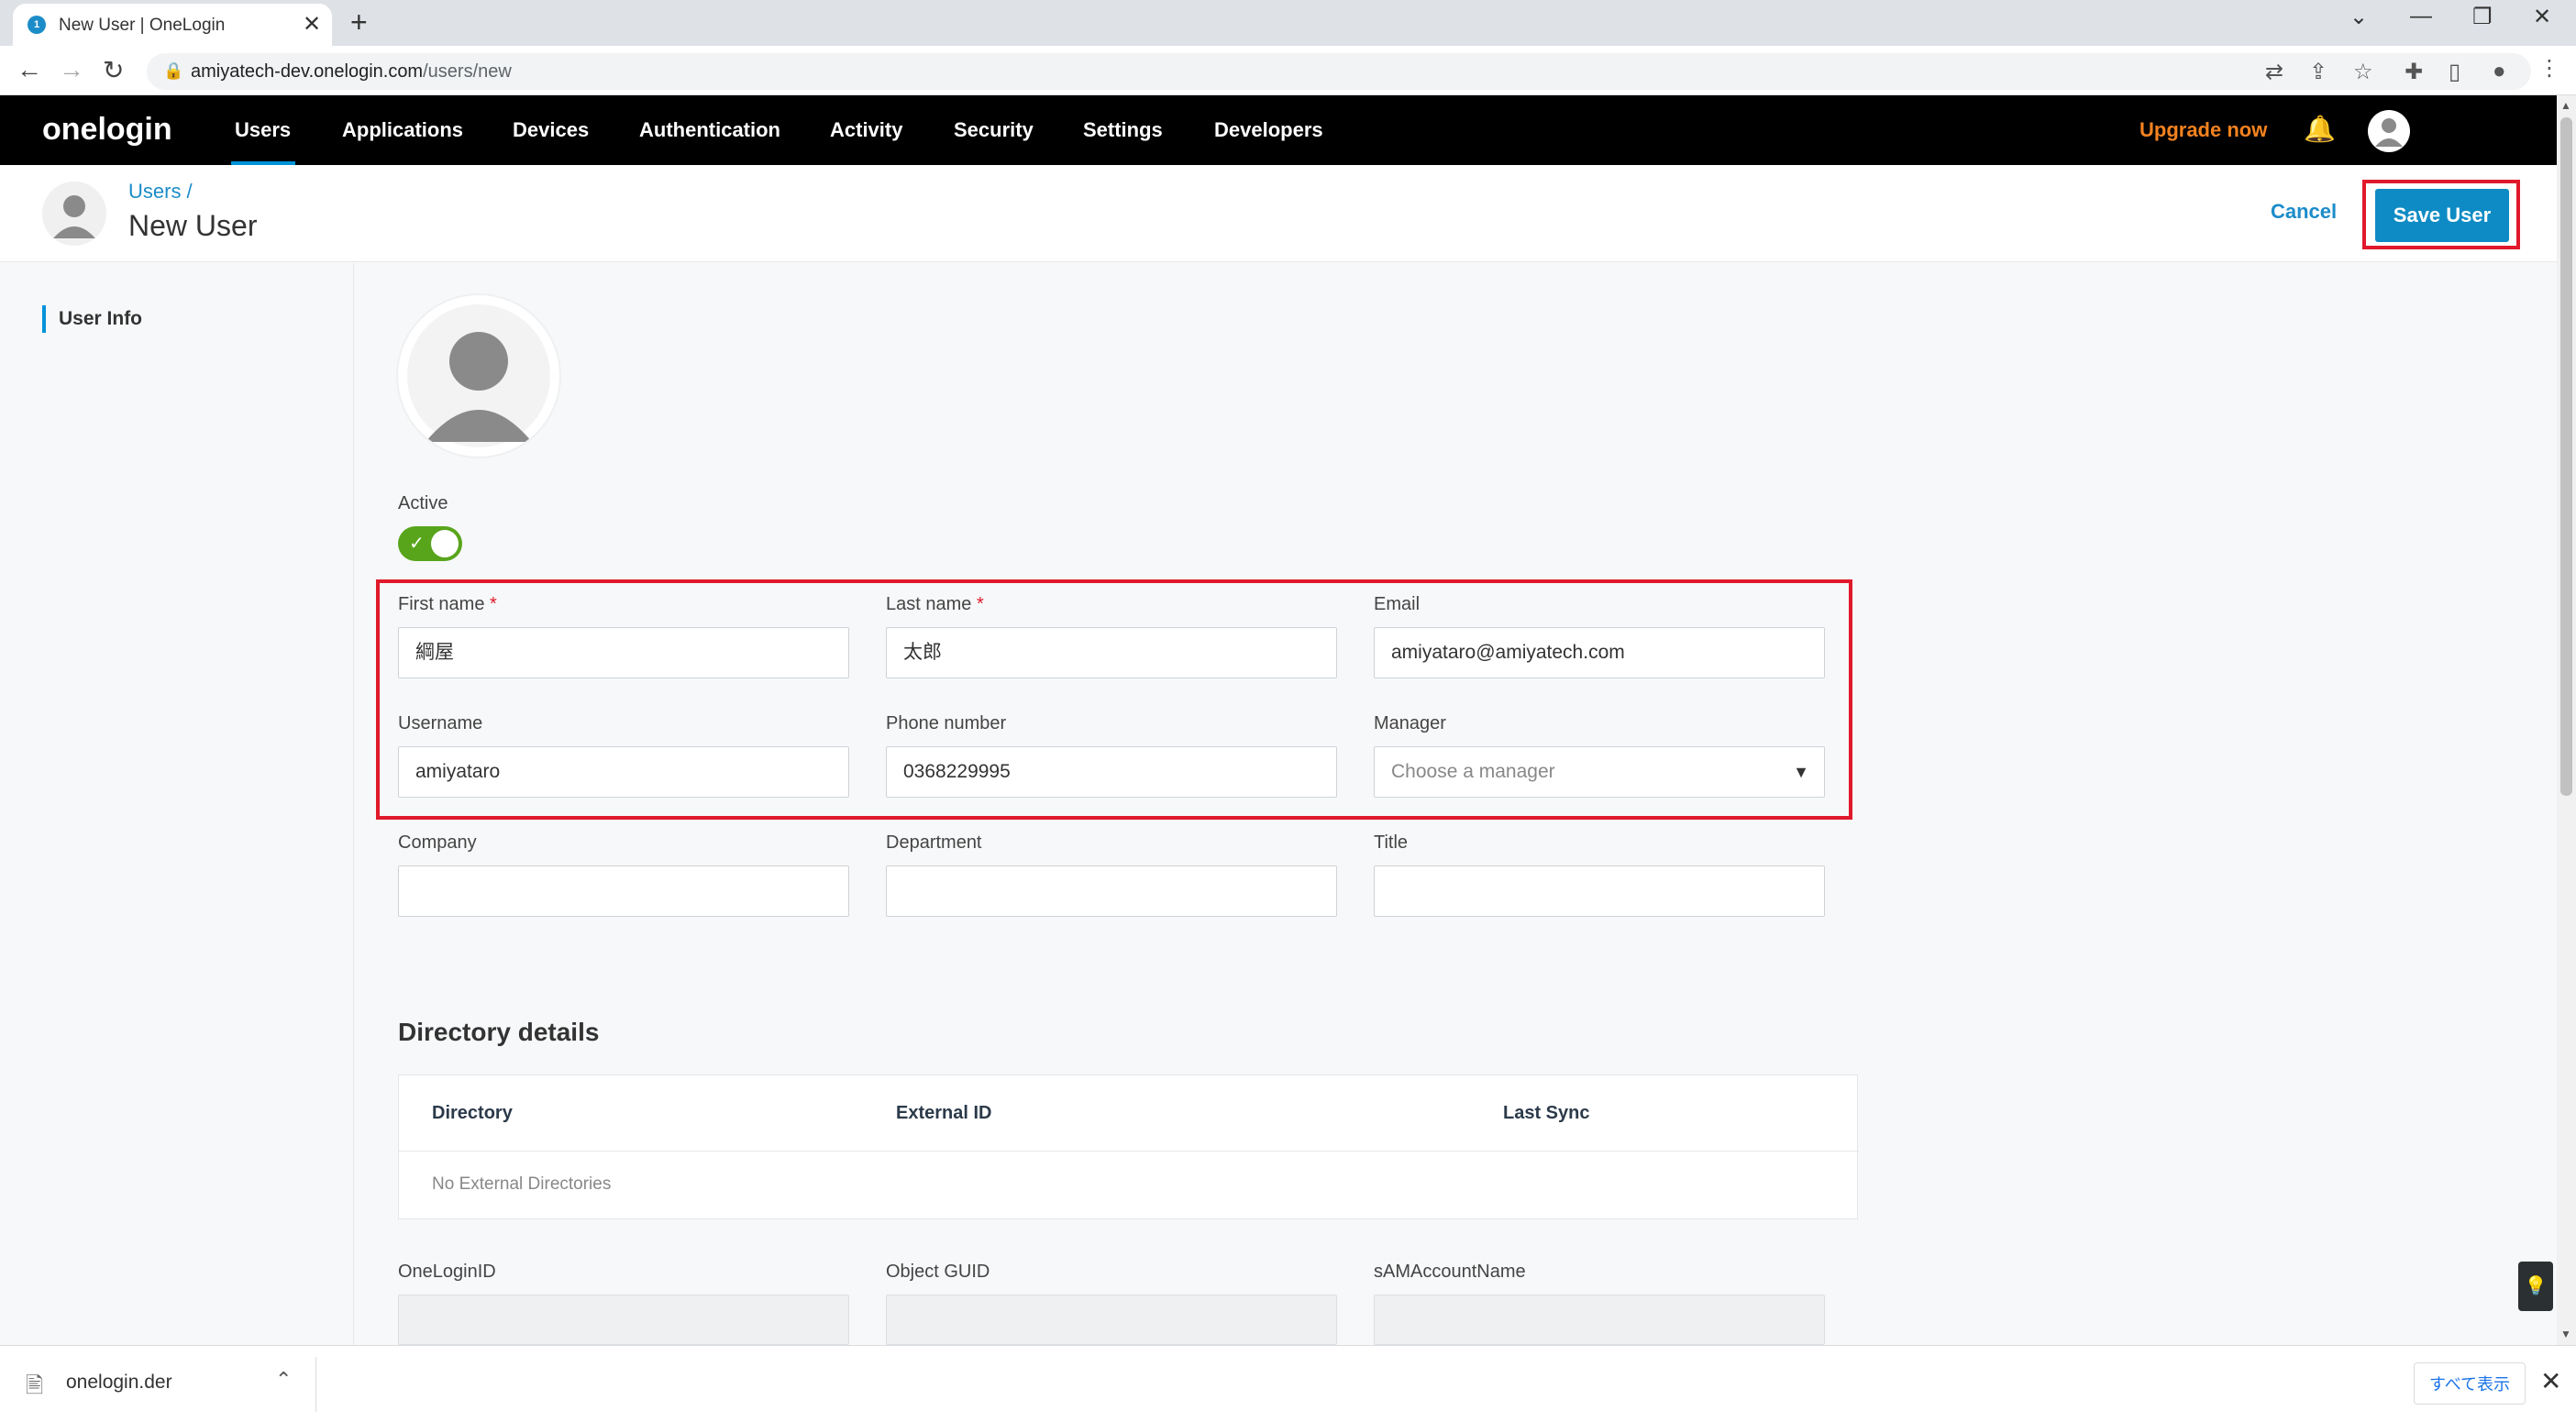 This screenshot has width=2576, height=1422. What do you see at coordinates (160, 192) in the screenshot?
I see `breadcrumb: Users /` at bounding box center [160, 192].